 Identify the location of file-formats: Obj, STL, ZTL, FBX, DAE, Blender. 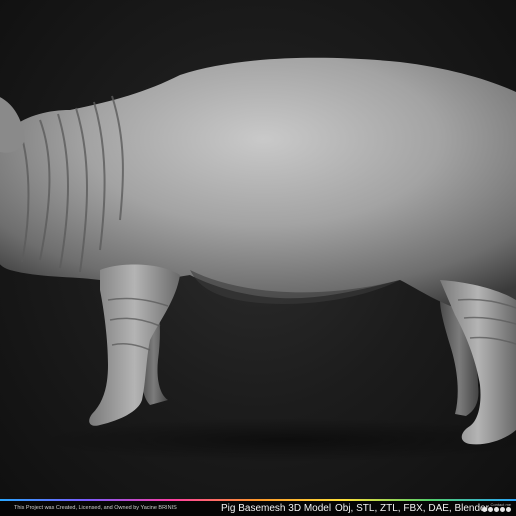
(412, 508).